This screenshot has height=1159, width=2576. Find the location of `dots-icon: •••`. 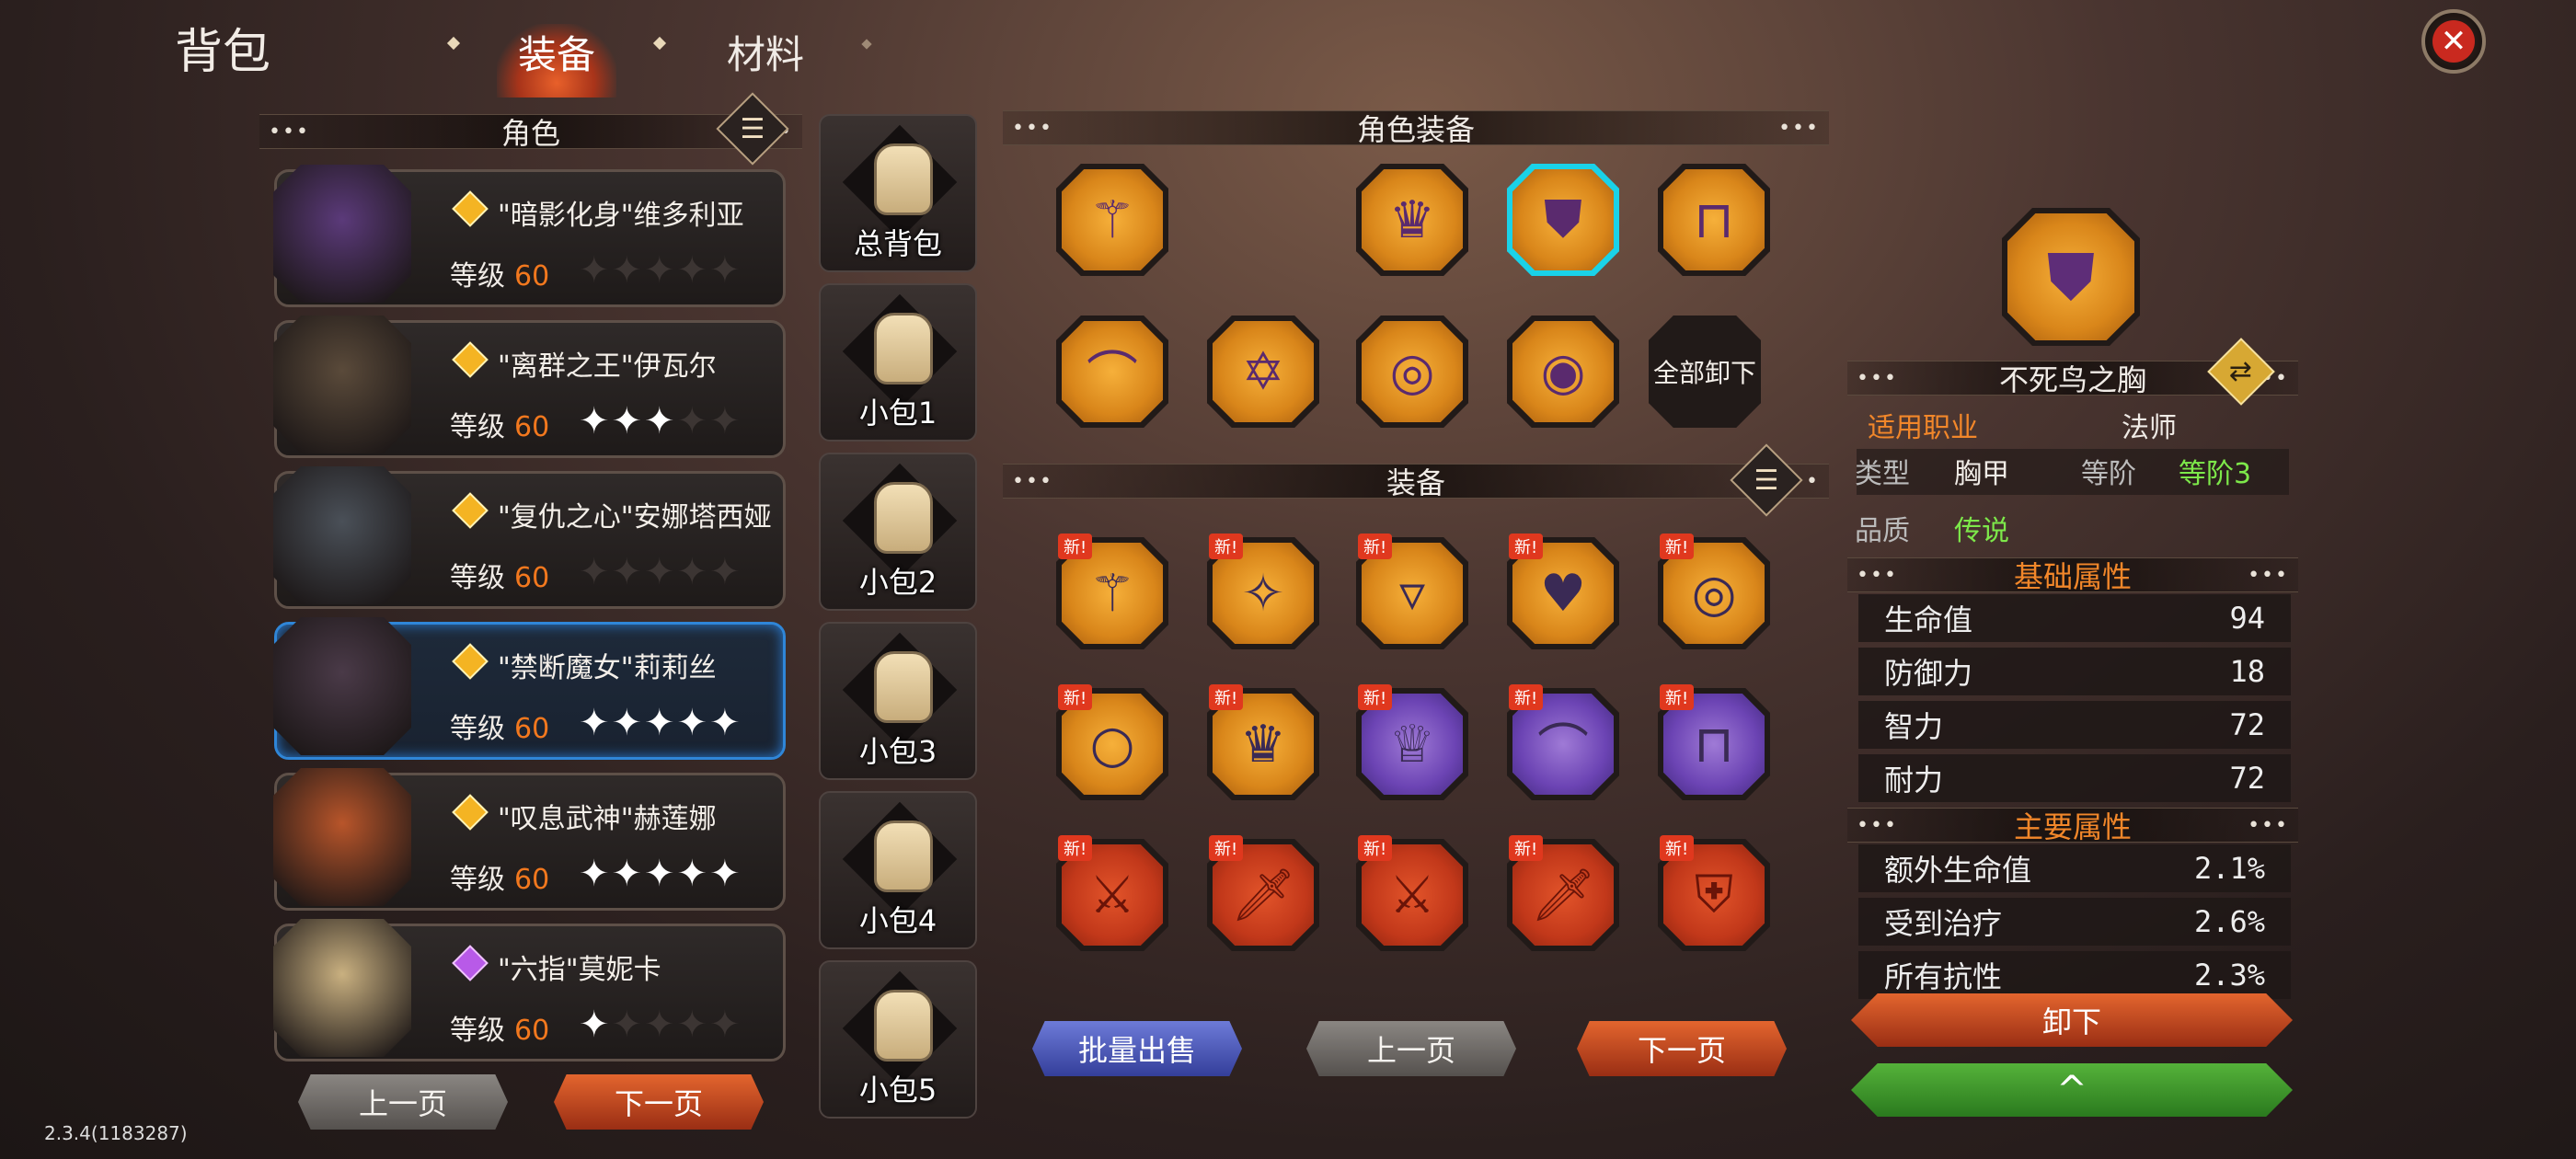

dots-icon: ••• is located at coordinates (1877, 575).